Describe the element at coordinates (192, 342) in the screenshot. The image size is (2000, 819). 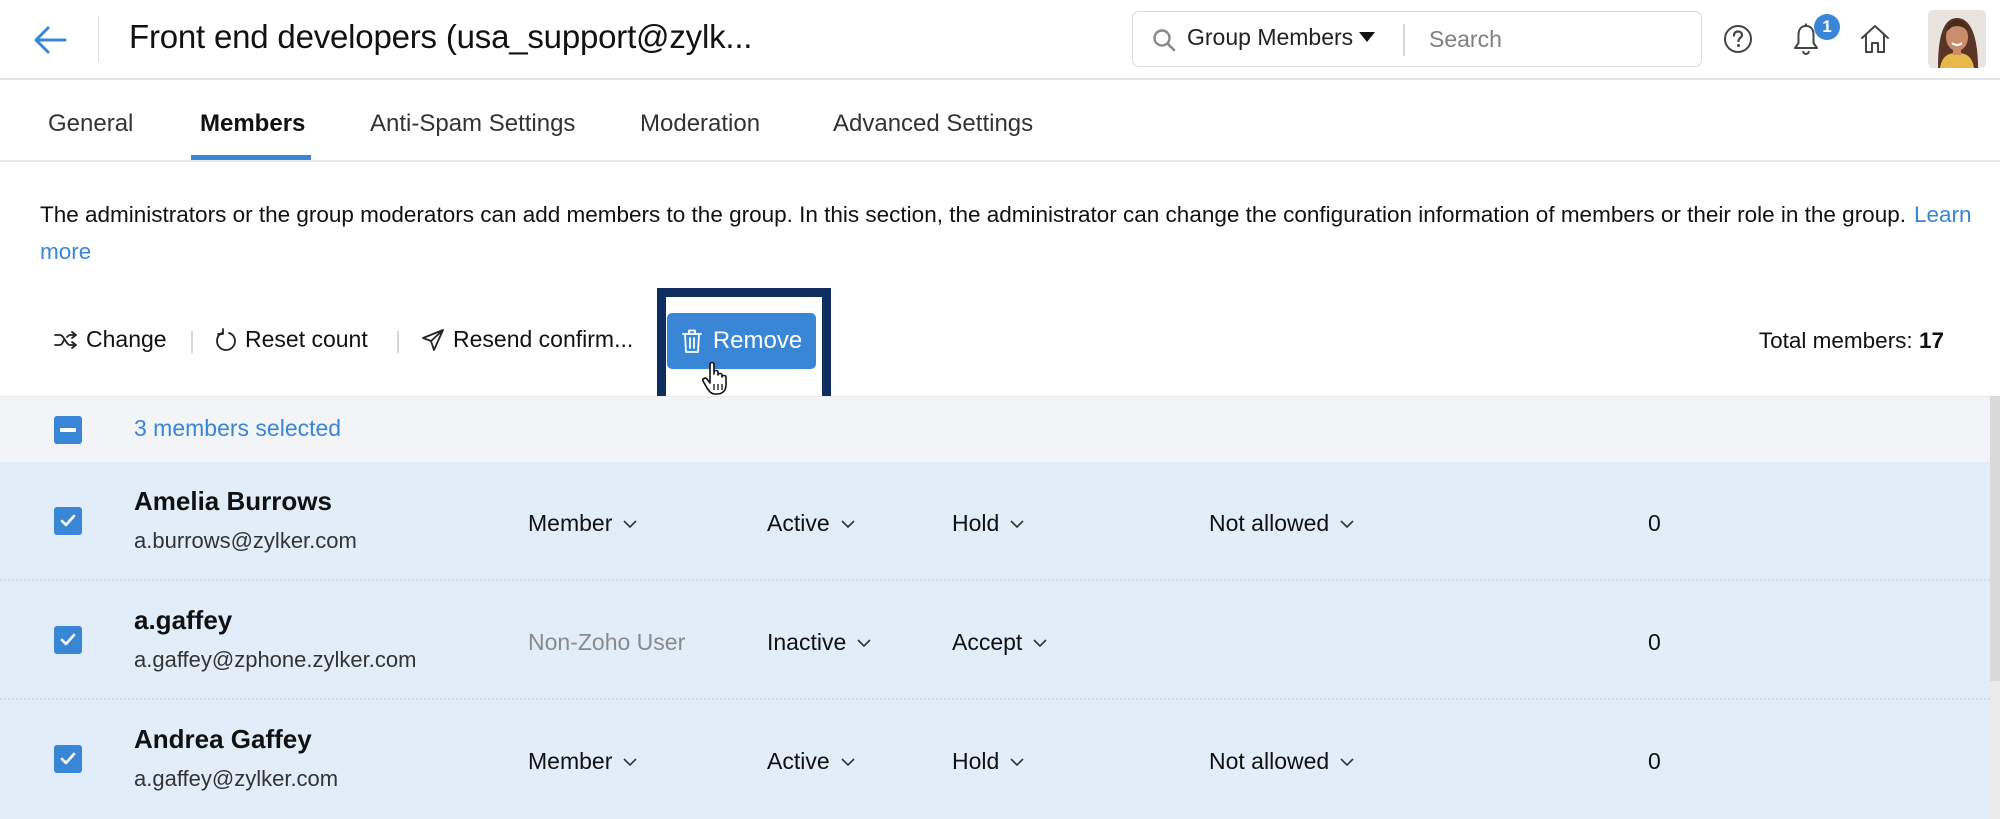
I see `toolbar-divider` at that location.